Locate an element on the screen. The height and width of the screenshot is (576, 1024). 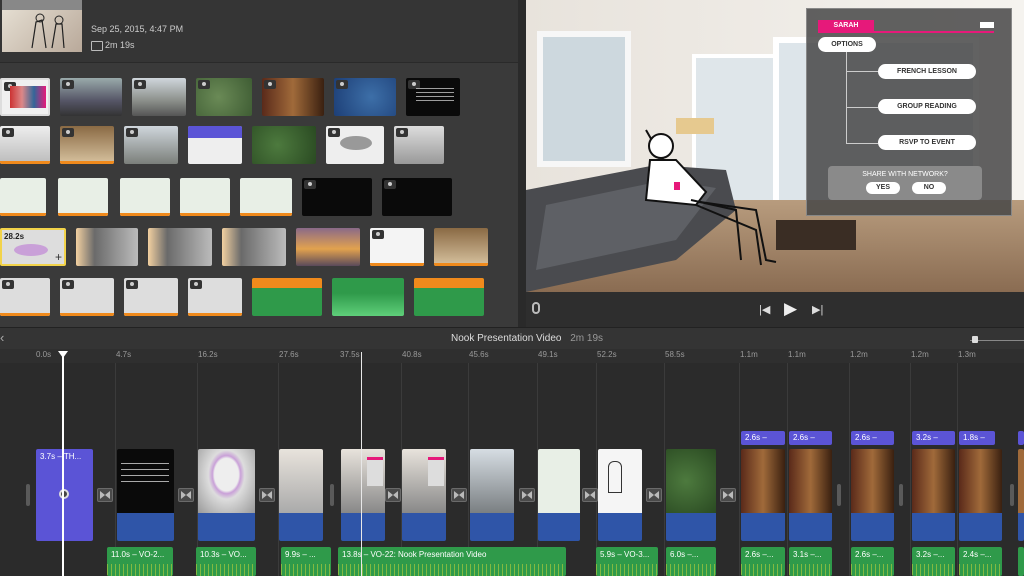
zoom-slider is located at coordinates (997, 340).